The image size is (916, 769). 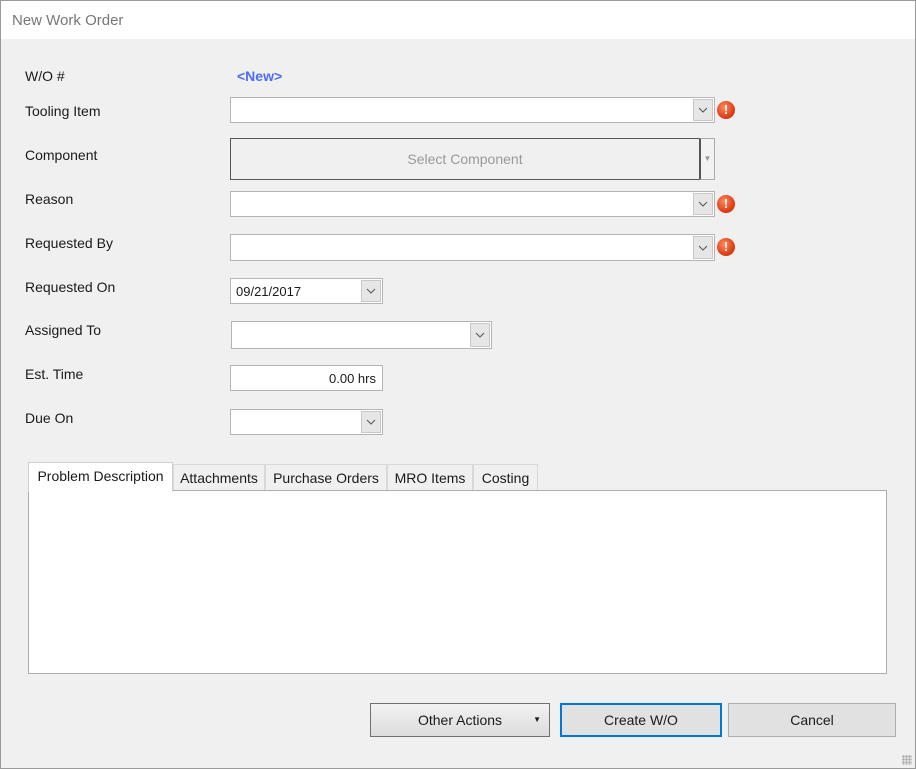 What do you see at coordinates (69, 243) in the screenshot?
I see `requested-by-label: Requested By` at bounding box center [69, 243].